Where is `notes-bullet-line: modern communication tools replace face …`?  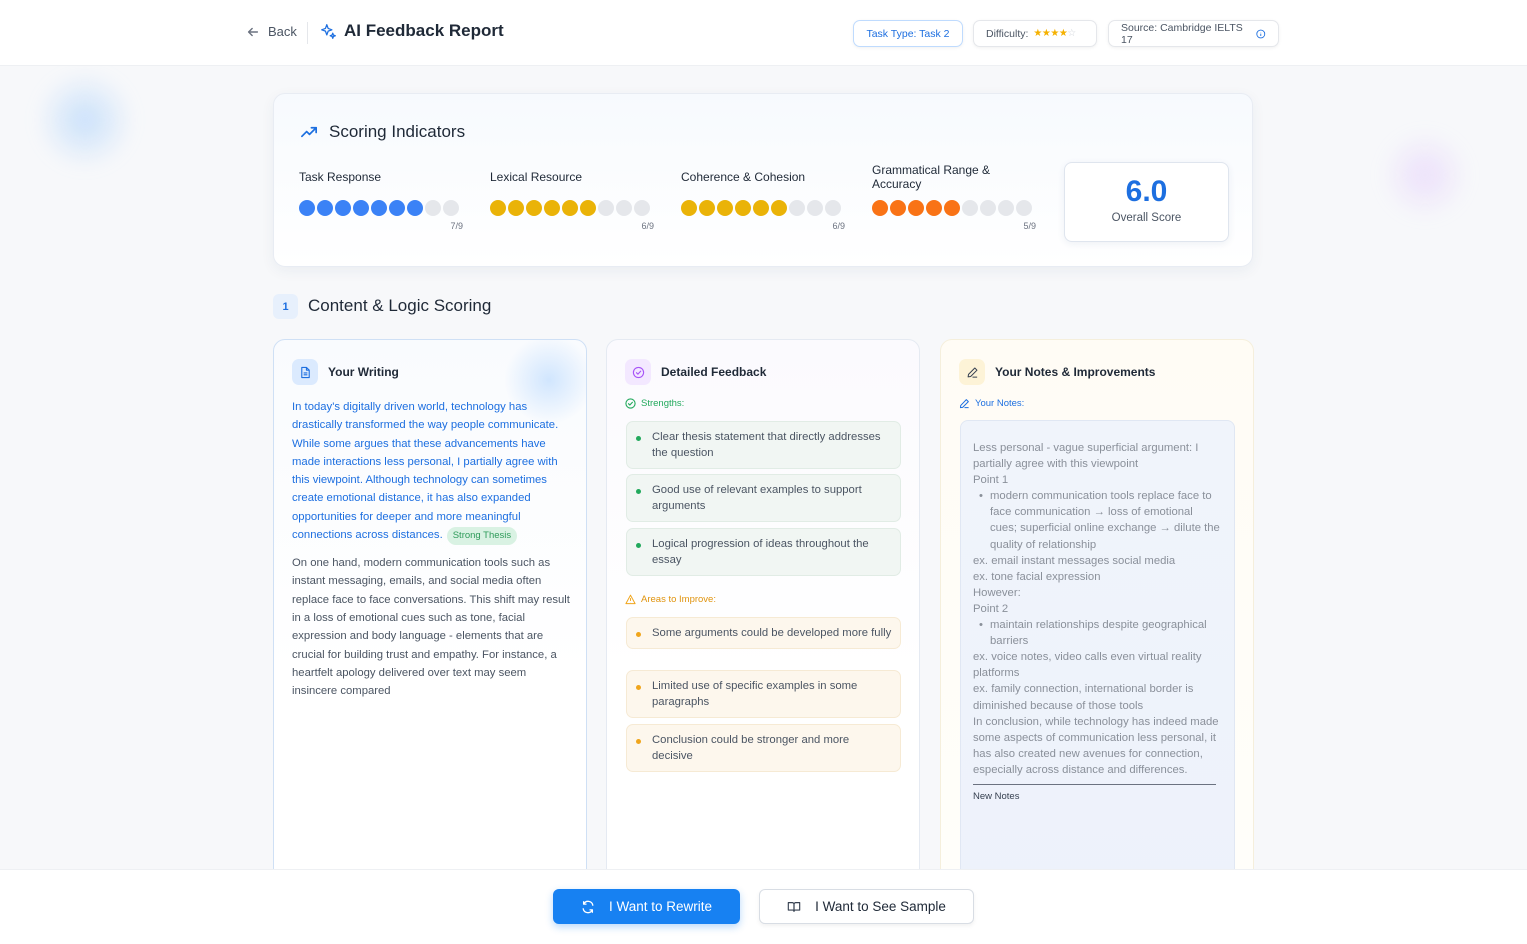 notes-bullet-line: modern communication tools replace face … is located at coordinates (1097, 520).